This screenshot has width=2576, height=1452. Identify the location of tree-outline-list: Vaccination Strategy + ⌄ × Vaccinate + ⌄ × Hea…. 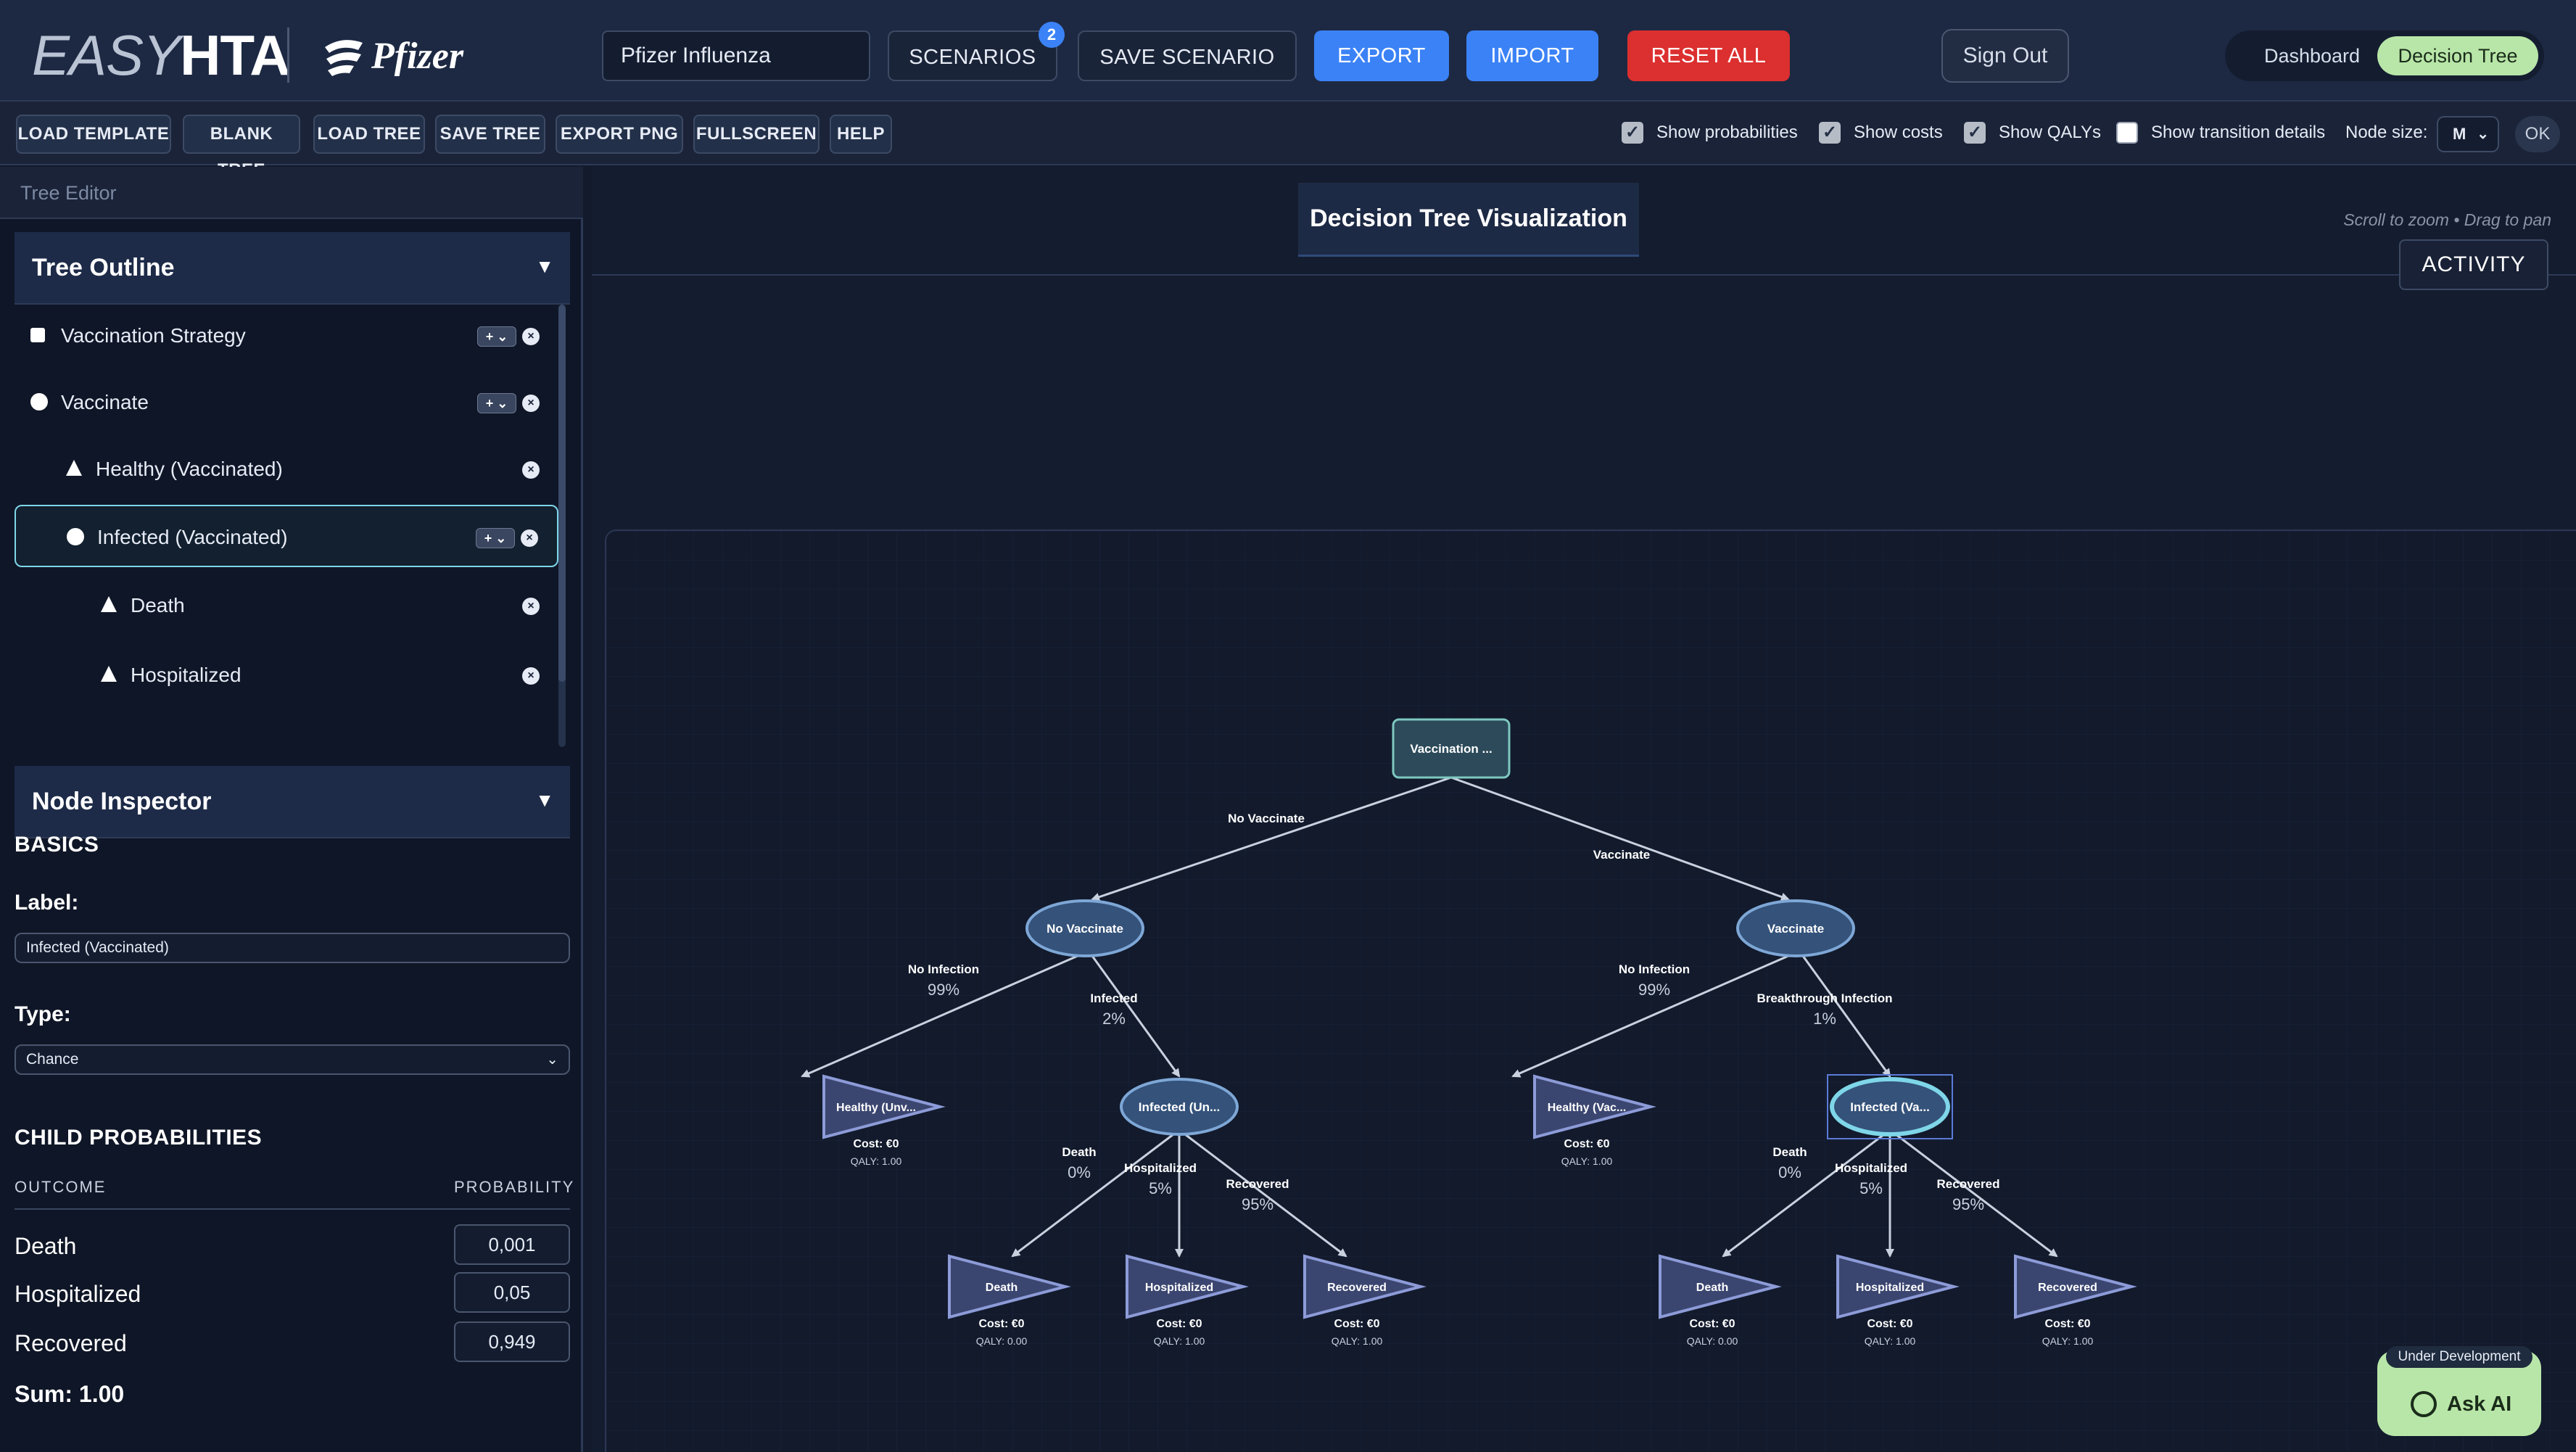
(290, 529).